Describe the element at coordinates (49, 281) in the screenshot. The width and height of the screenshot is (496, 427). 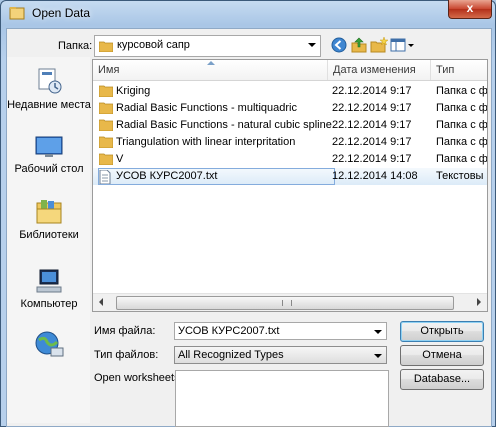
I see `computer-icon` at that location.